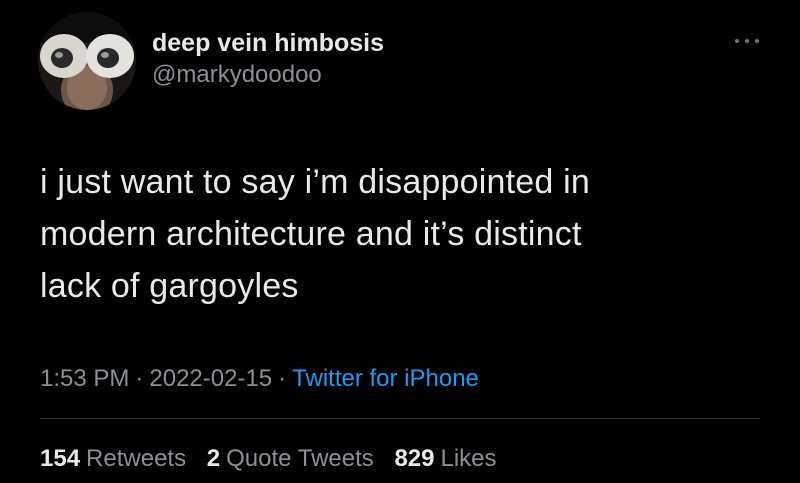 This screenshot has width=800, height=483. I want to click on tweet-time: 1:53 PM, so click(84, 378).